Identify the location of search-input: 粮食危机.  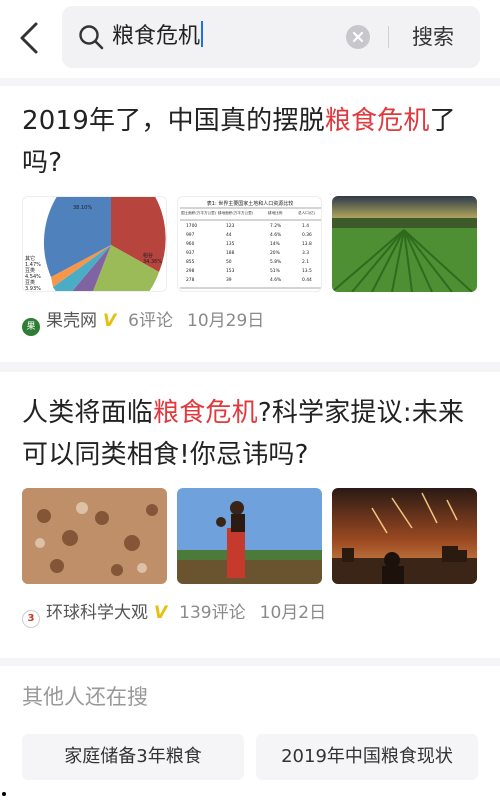
(158, 37).